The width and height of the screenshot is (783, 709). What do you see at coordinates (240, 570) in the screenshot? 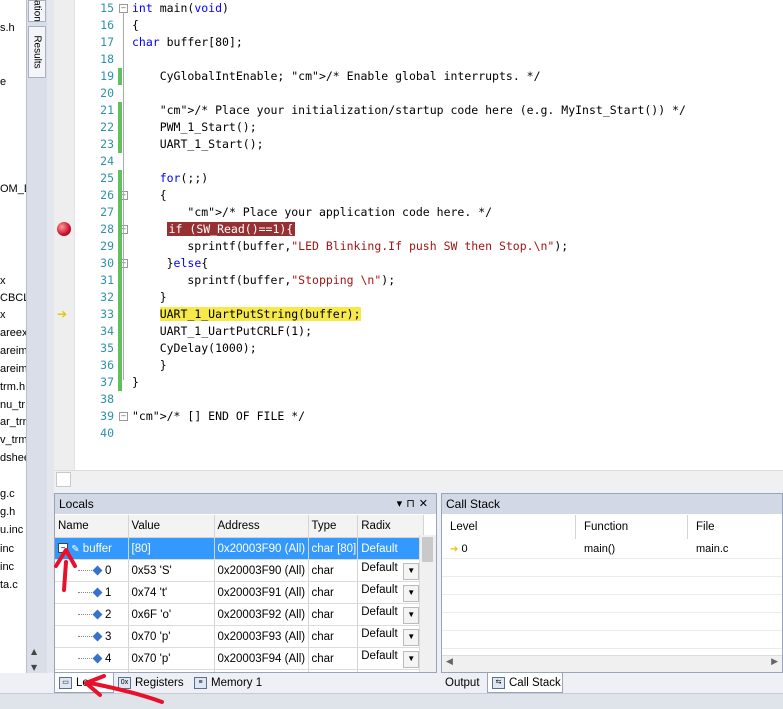
I see `table-row: 0 0x53 'S' 0x20003F90 (All) char ▼ Default` at bounding box center [240, 570].